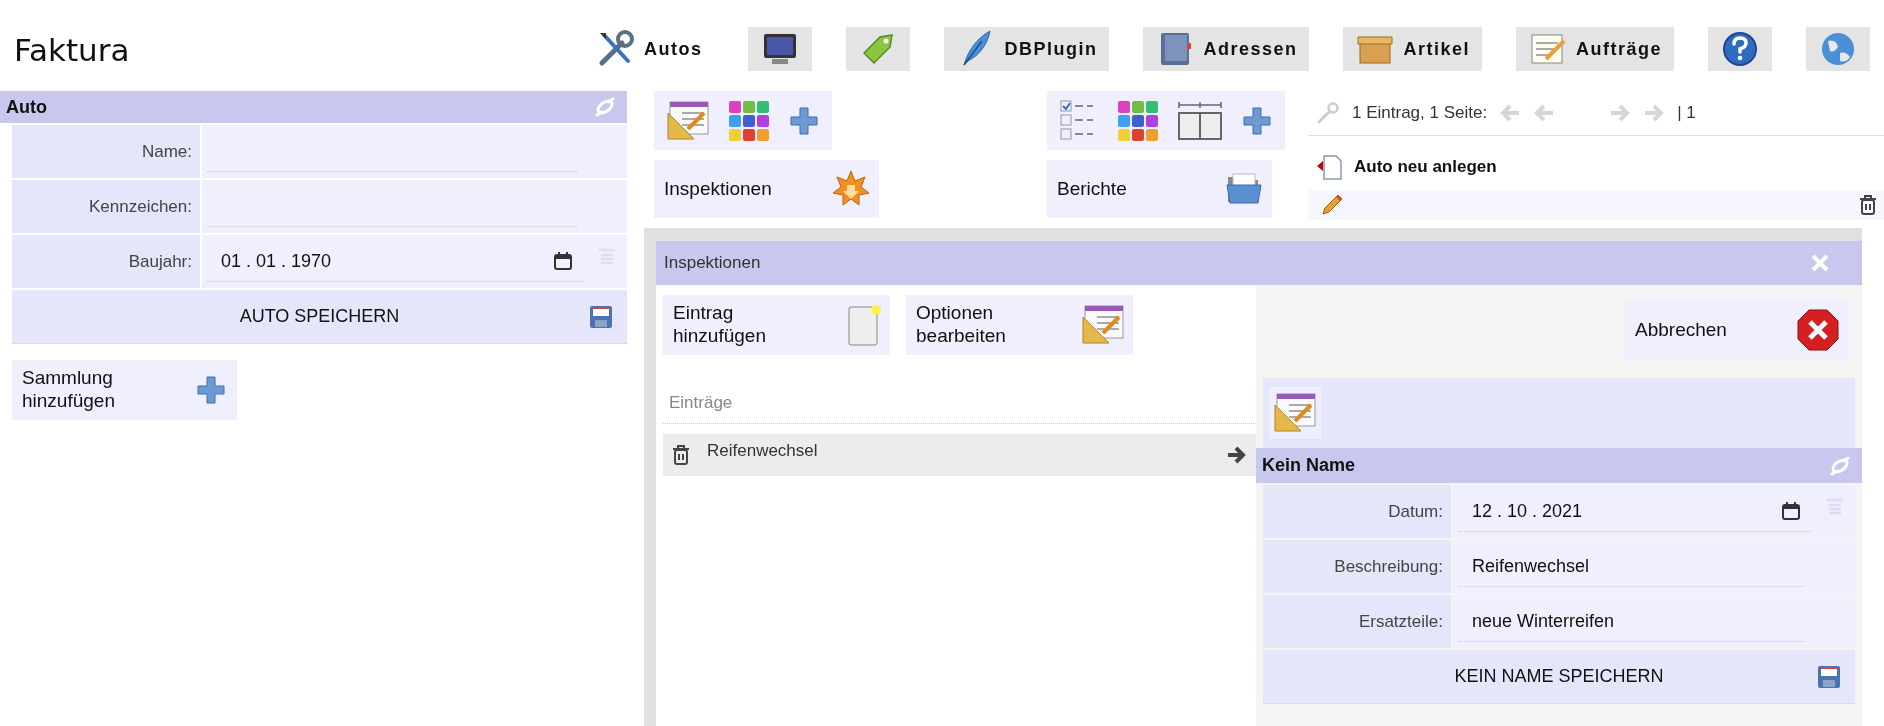 The height and width of the screenshot is (726, 1884). I want to click on pencil-icon, so click(1332, 205).